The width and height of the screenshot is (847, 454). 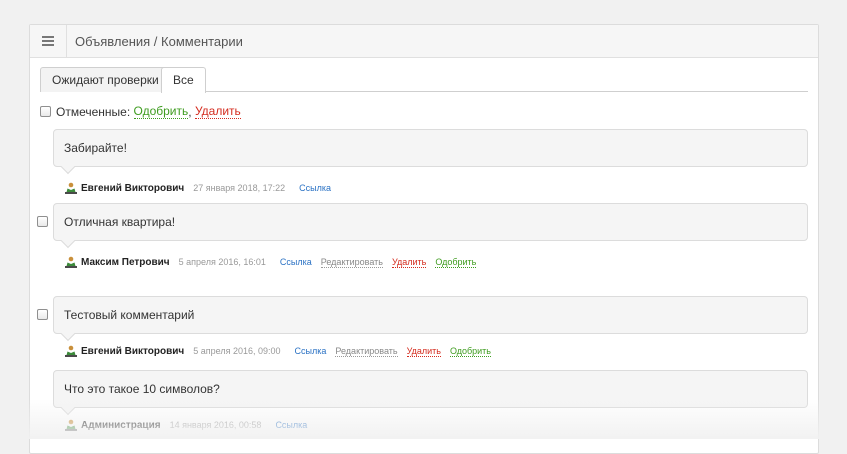 What do you see at coordinates (105, 79) in the screenshot?
I see `tab-pending: Ожидают проверки` at bounding box center [105, 79].